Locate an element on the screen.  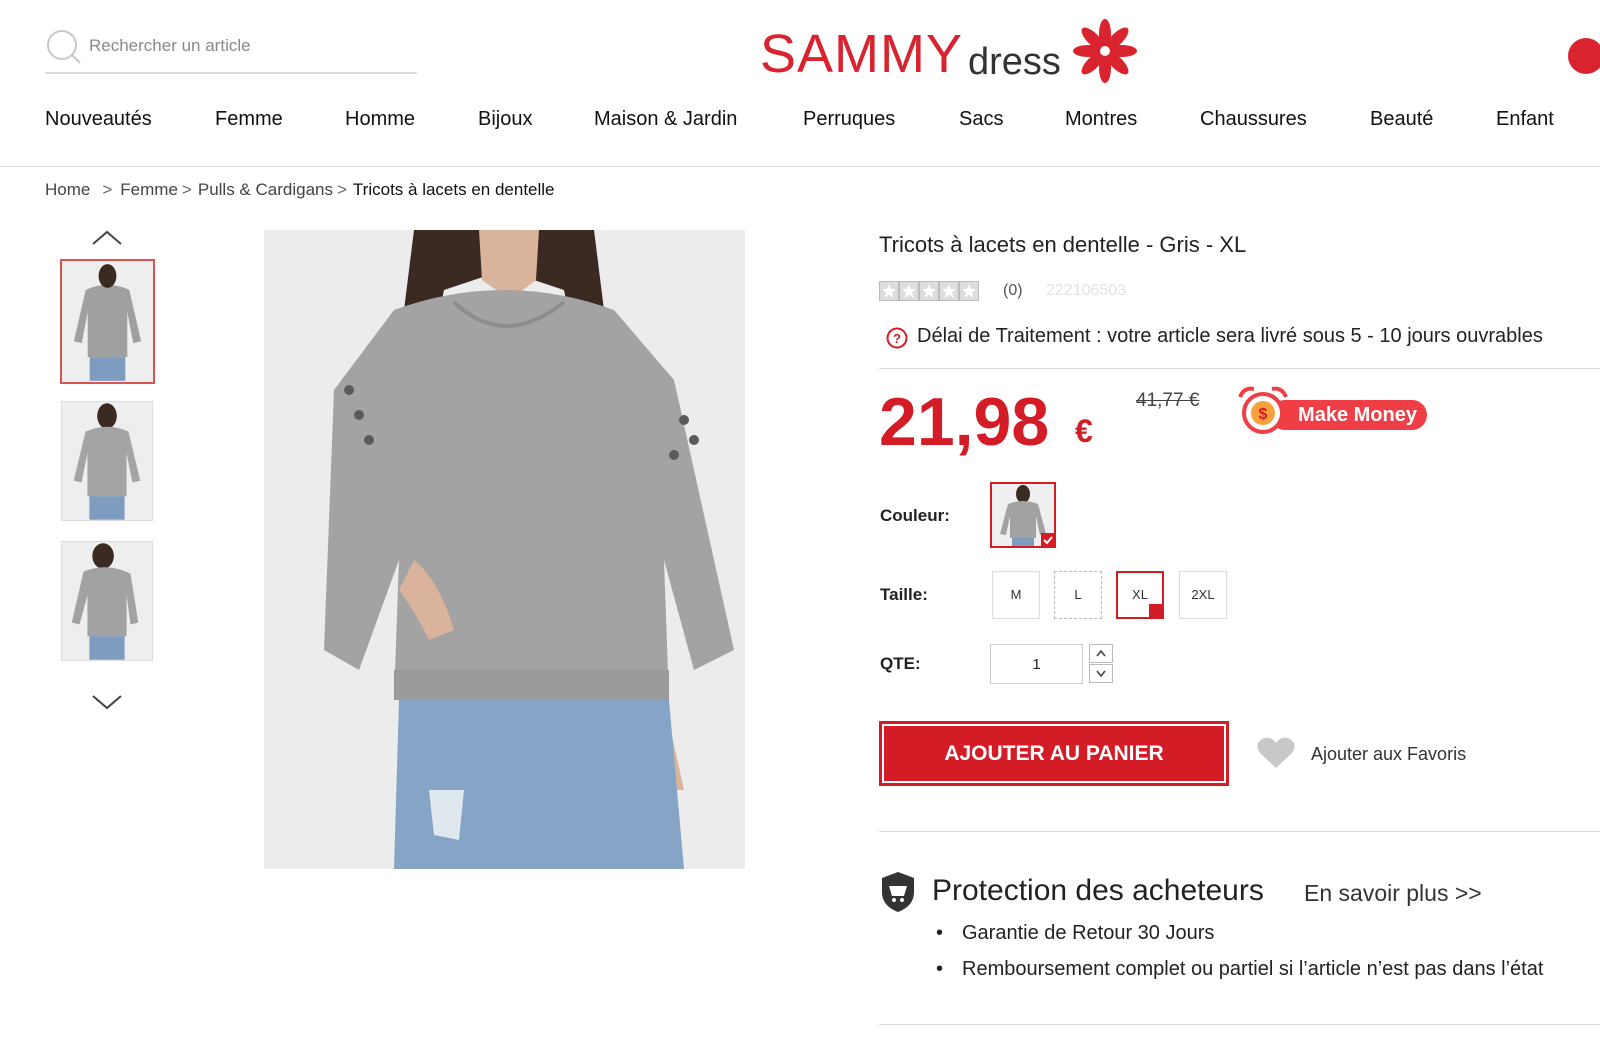
size-label: Taille: is located at coordinates (904, 594).